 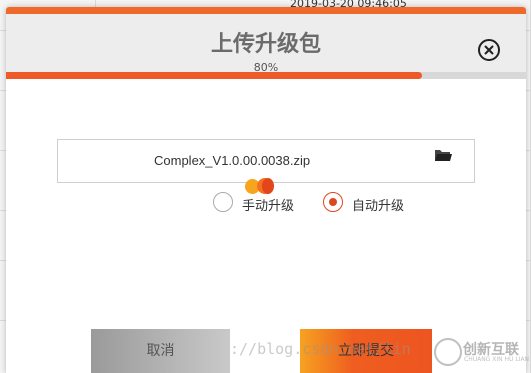 What do you see at coordinates (378, 206) in the screenshot?
I see `radio-label: 自动升级` at bounding box center [378, 206].